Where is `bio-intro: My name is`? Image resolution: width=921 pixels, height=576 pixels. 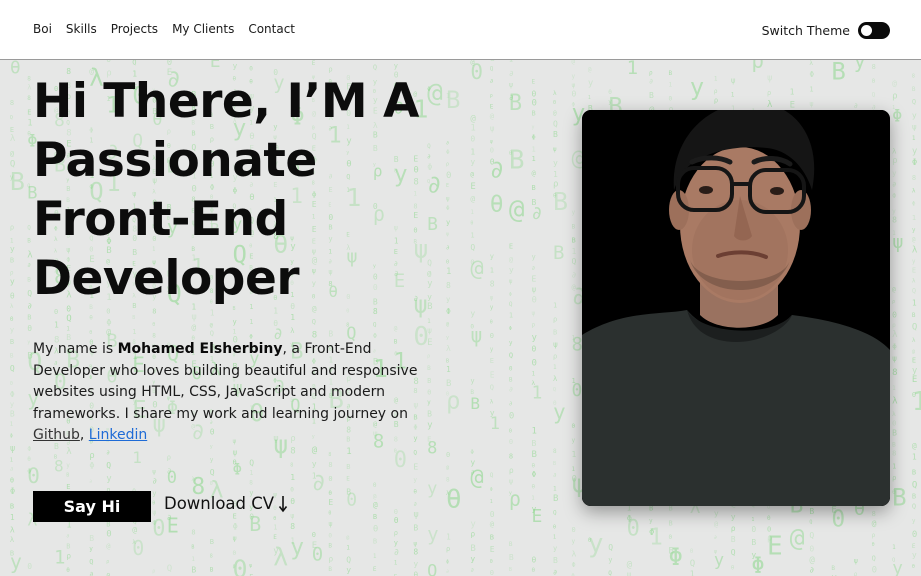
bio-intro: My name is is located at coordinates (75, 349).